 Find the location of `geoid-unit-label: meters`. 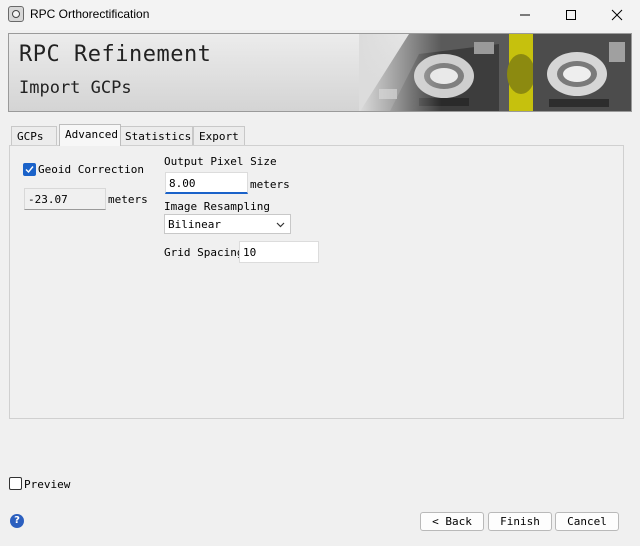

geoid-unit-label: meters is located at coordinates (128, 199).